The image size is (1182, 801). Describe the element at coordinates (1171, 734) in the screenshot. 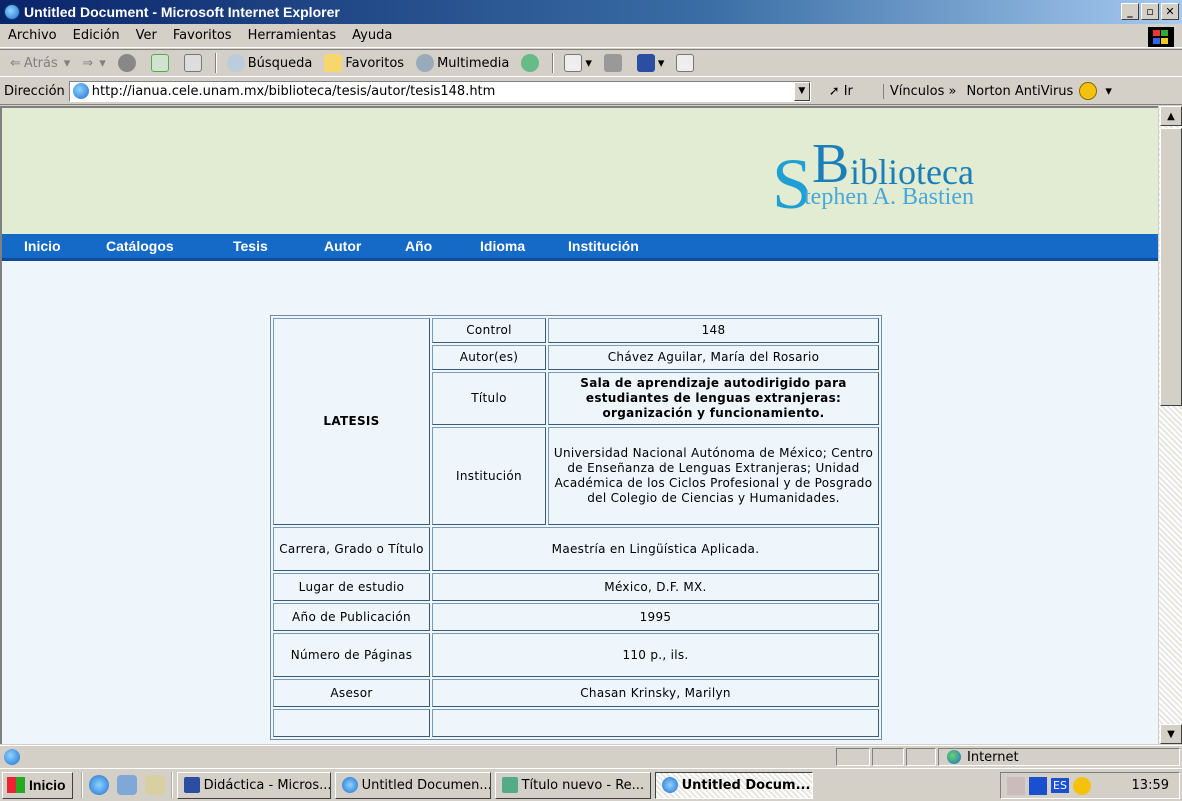

I see `scroll-down-button: ▼` at that location.